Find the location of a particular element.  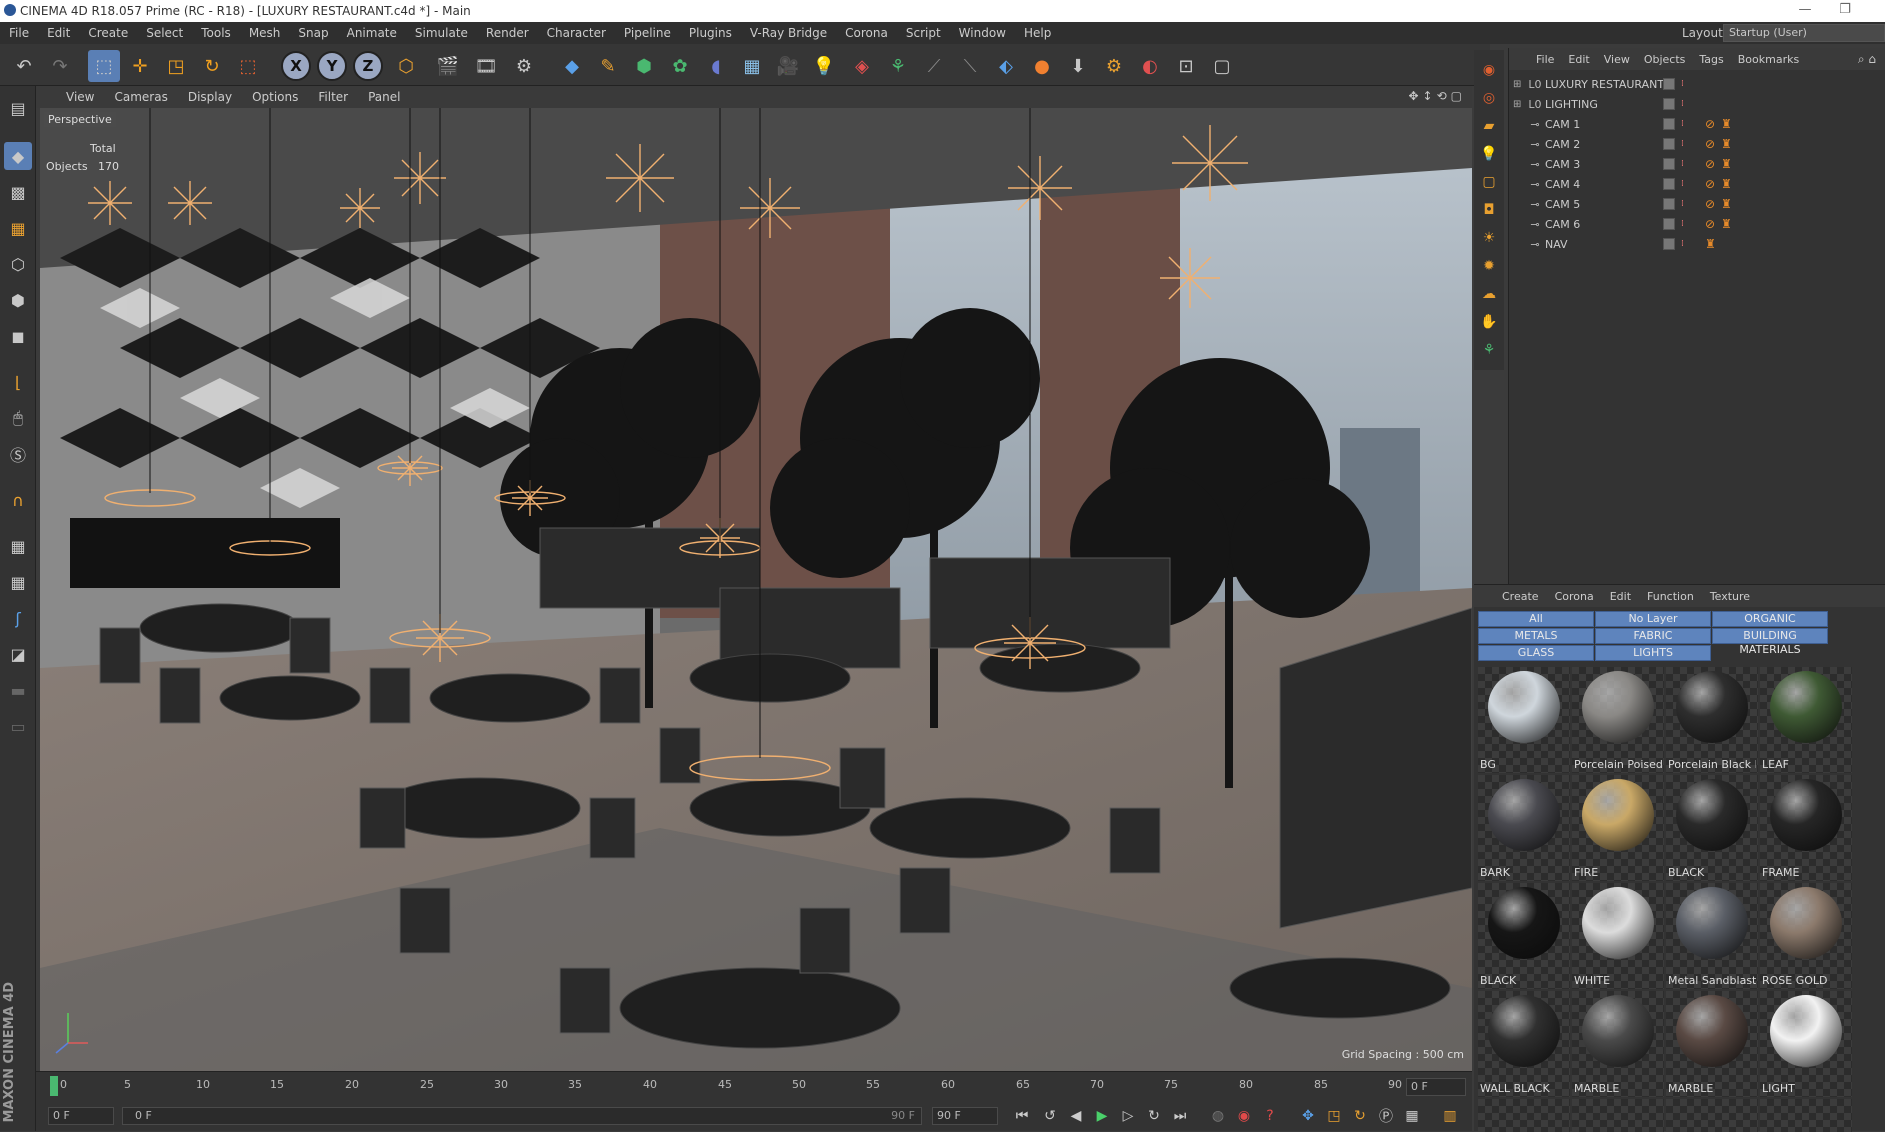

om-menu-edit: Edit is located at coordinates (1578, 59).